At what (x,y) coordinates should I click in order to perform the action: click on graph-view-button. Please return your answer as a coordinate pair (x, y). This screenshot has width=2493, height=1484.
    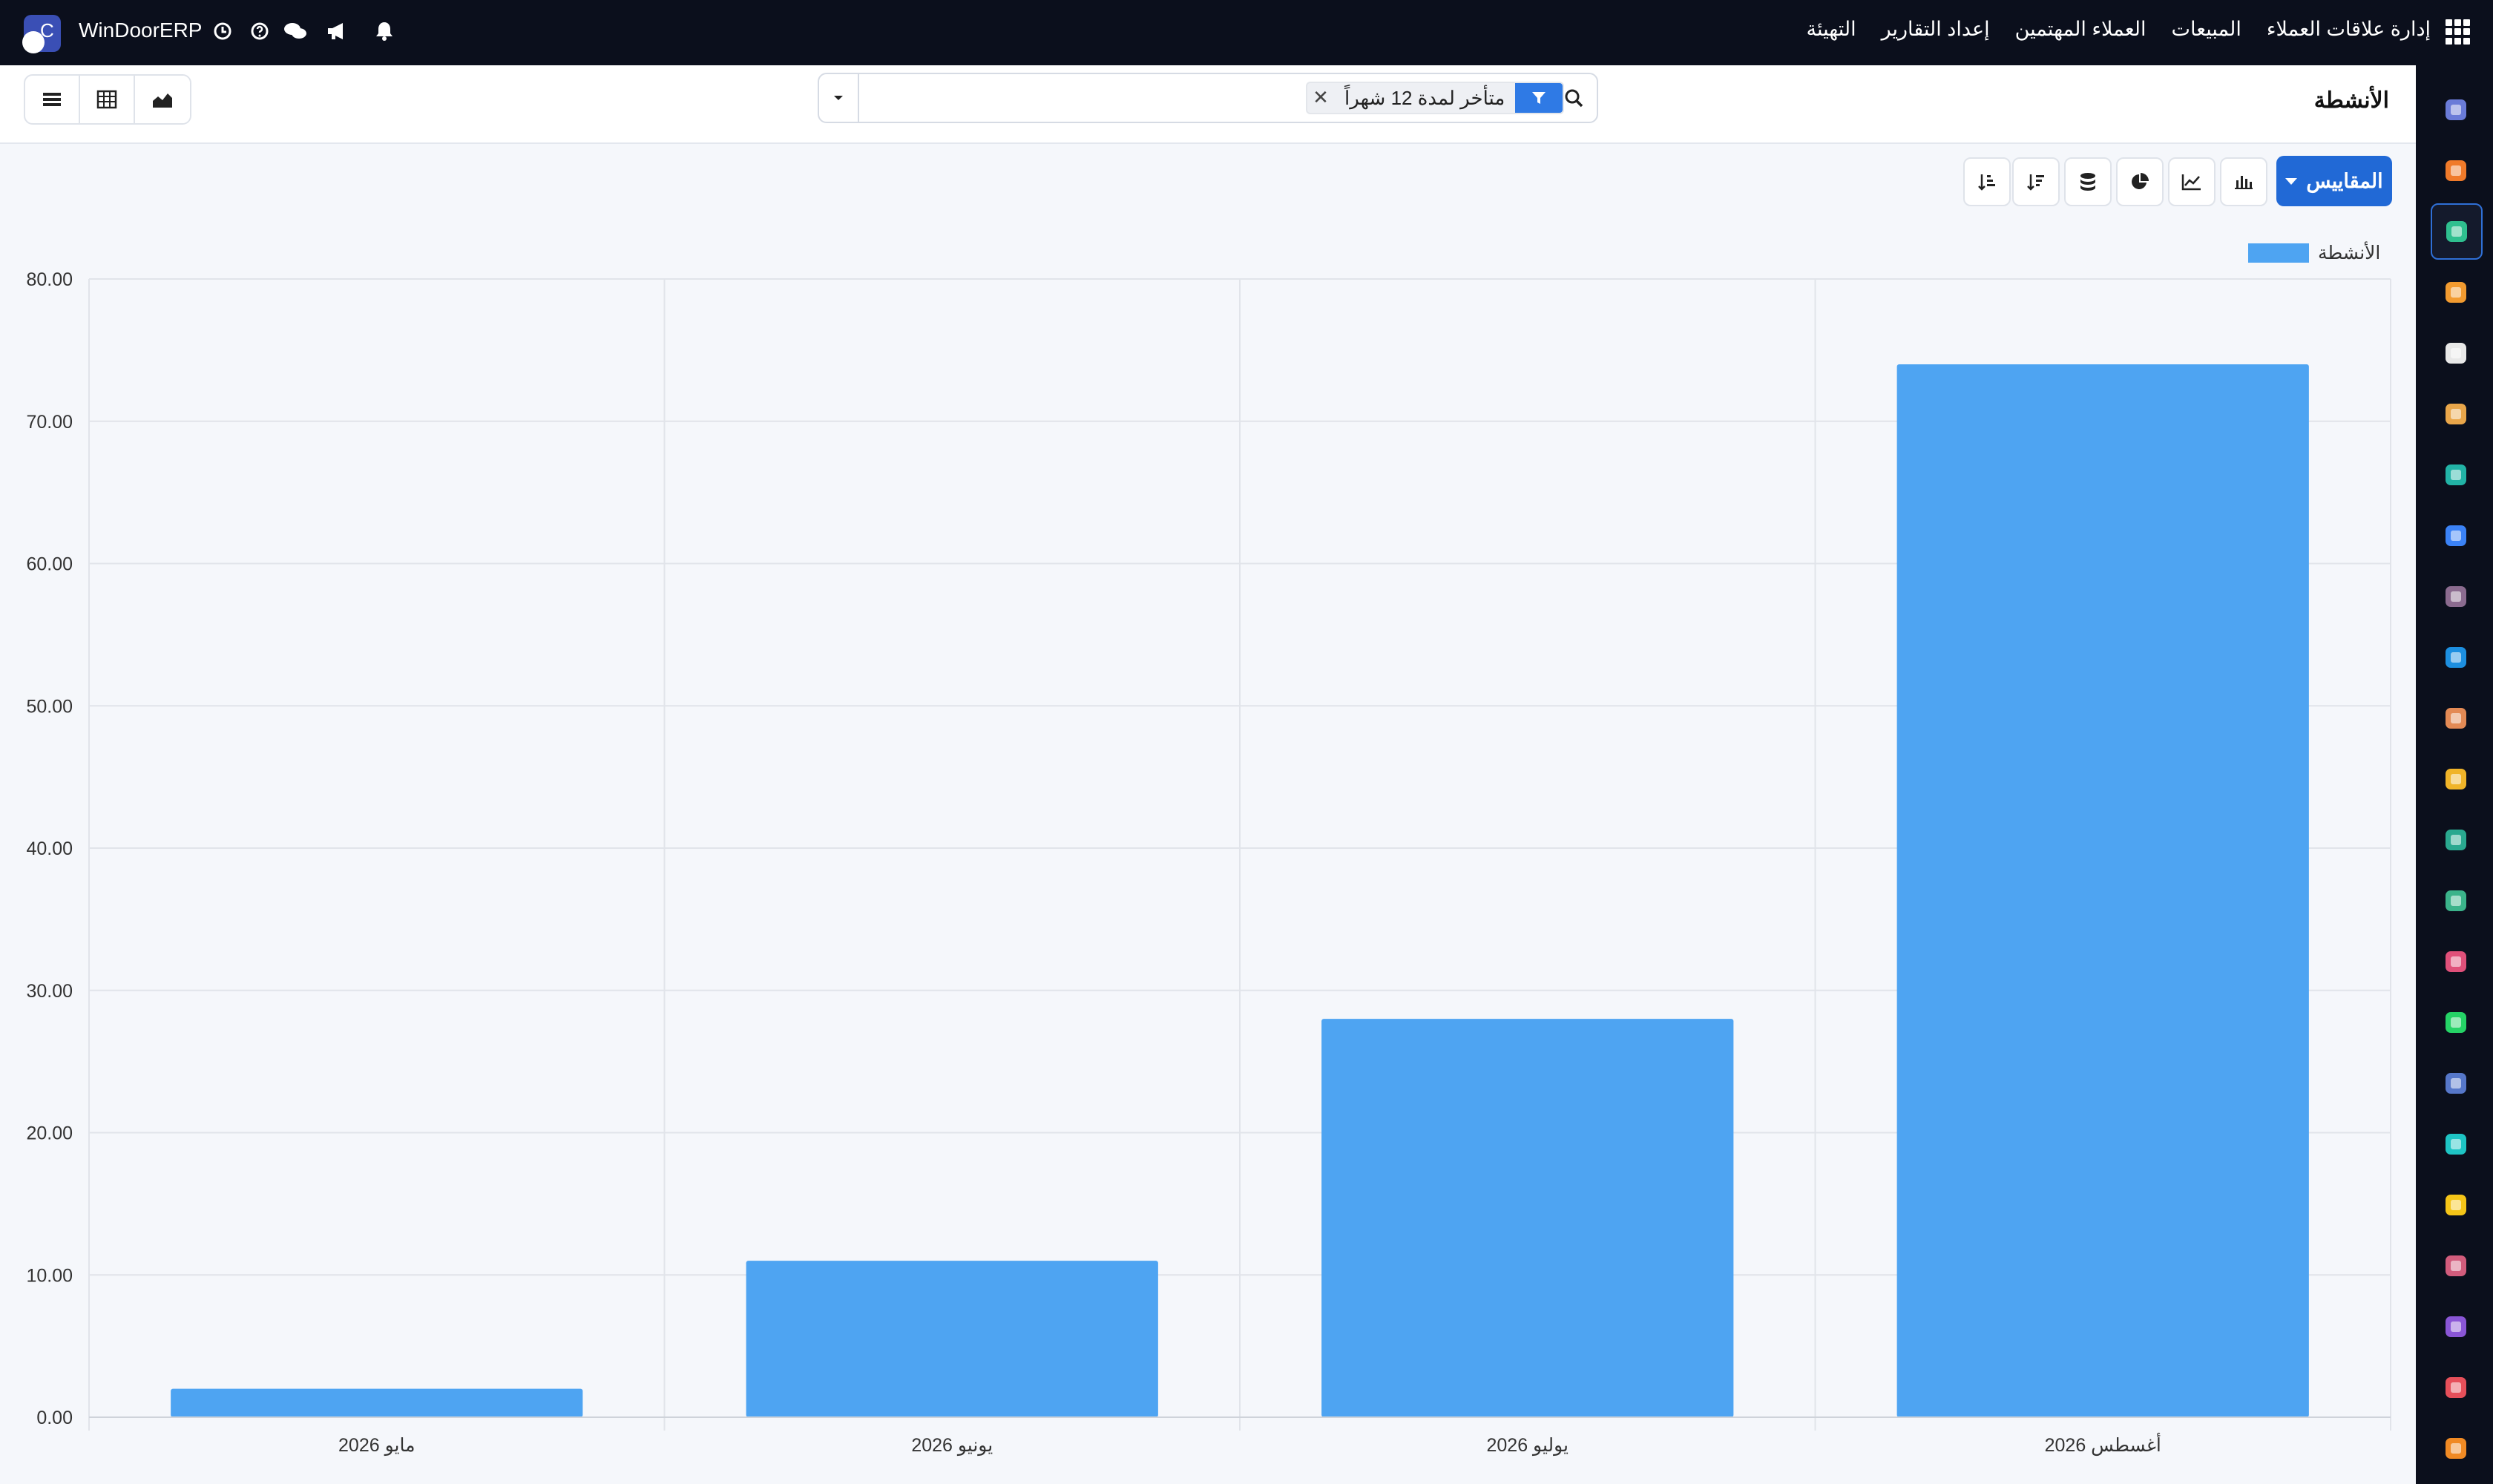
    Looking at the image, I should click on (162, 99).